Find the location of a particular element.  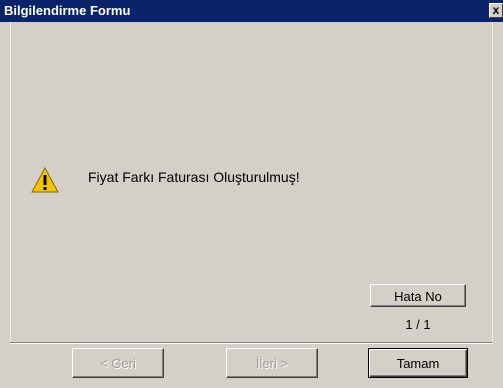

close-button: x is located at coordinates (496, 10).